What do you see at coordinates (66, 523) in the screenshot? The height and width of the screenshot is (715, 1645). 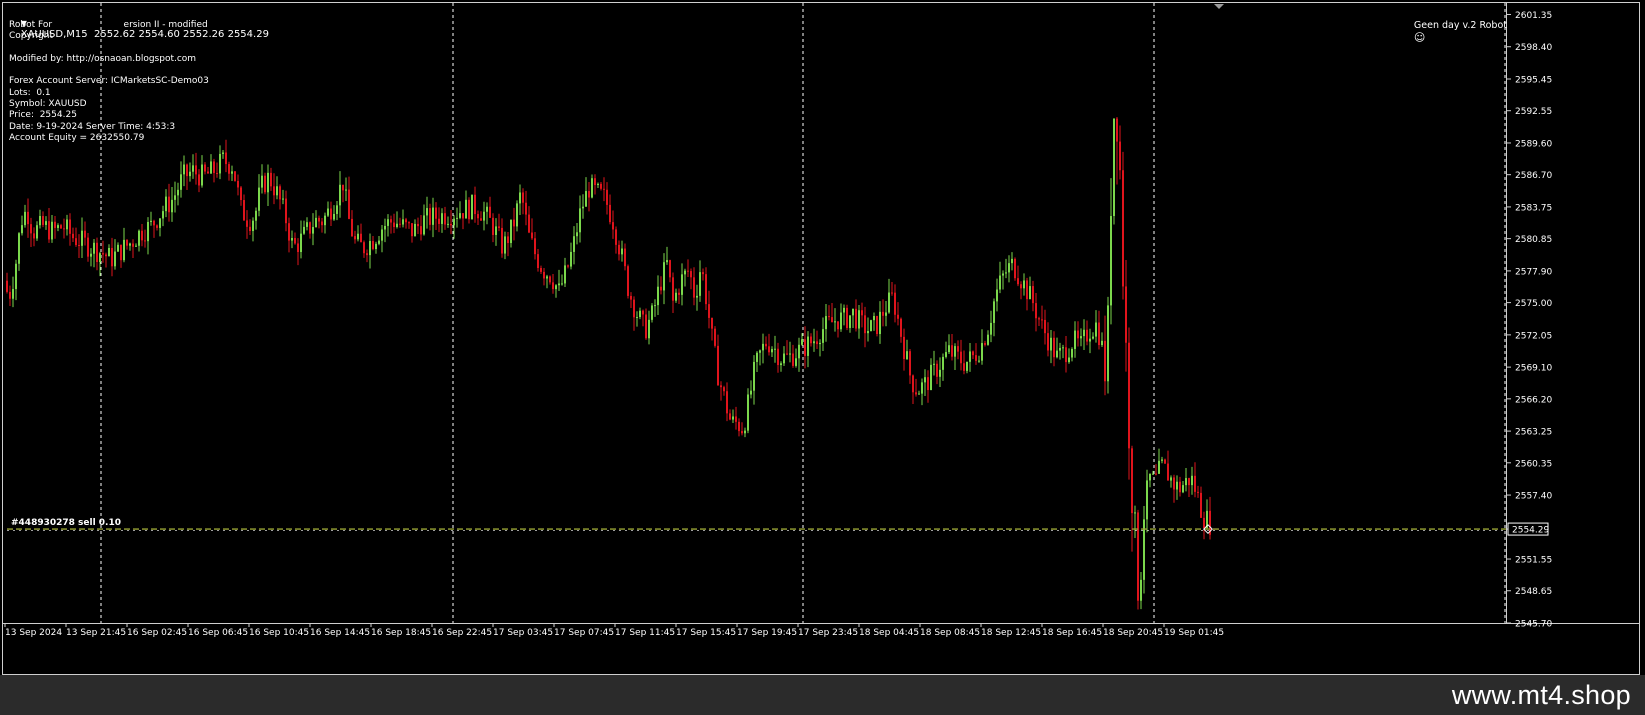 I see `order-line-label: #448930278 sell 0.10` at bounding box center [66, 523].